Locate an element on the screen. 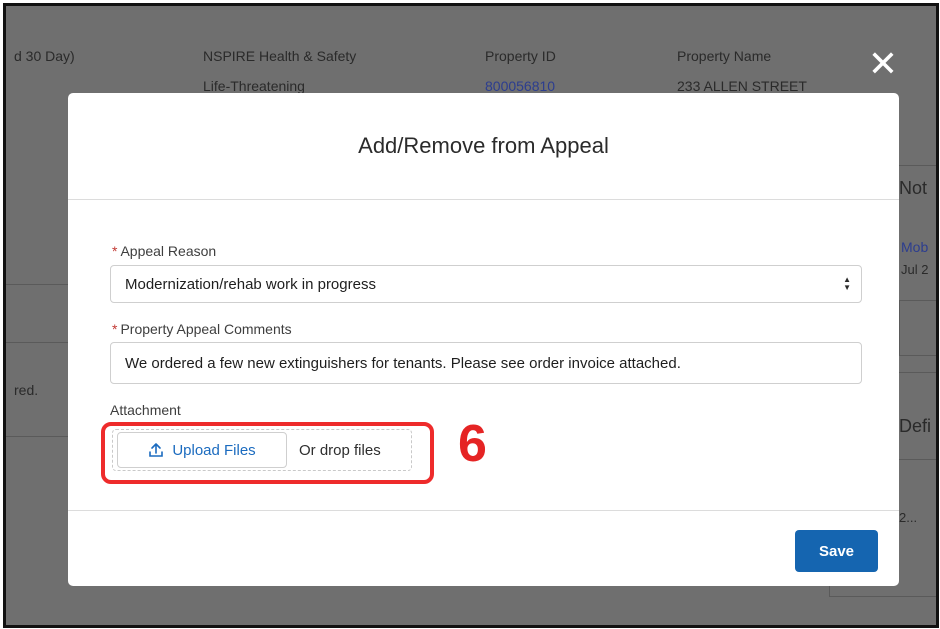  bg-days-column: d 30 Day) is located at coordinates (44, 56).